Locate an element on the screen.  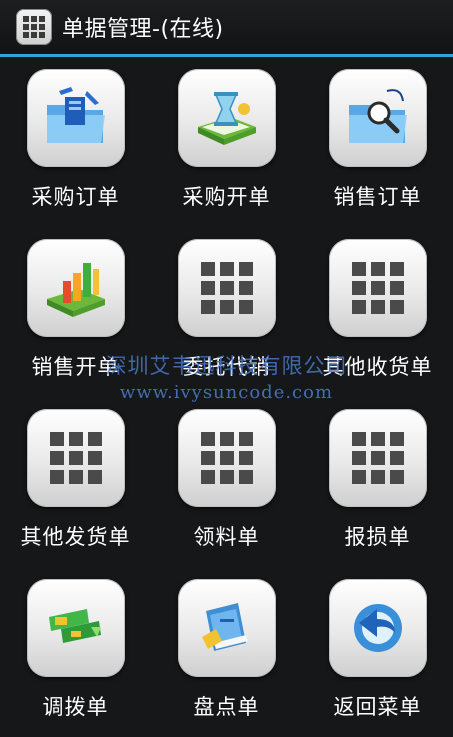
tile-label: 返回菜单 is located at coordinates (377, 707).